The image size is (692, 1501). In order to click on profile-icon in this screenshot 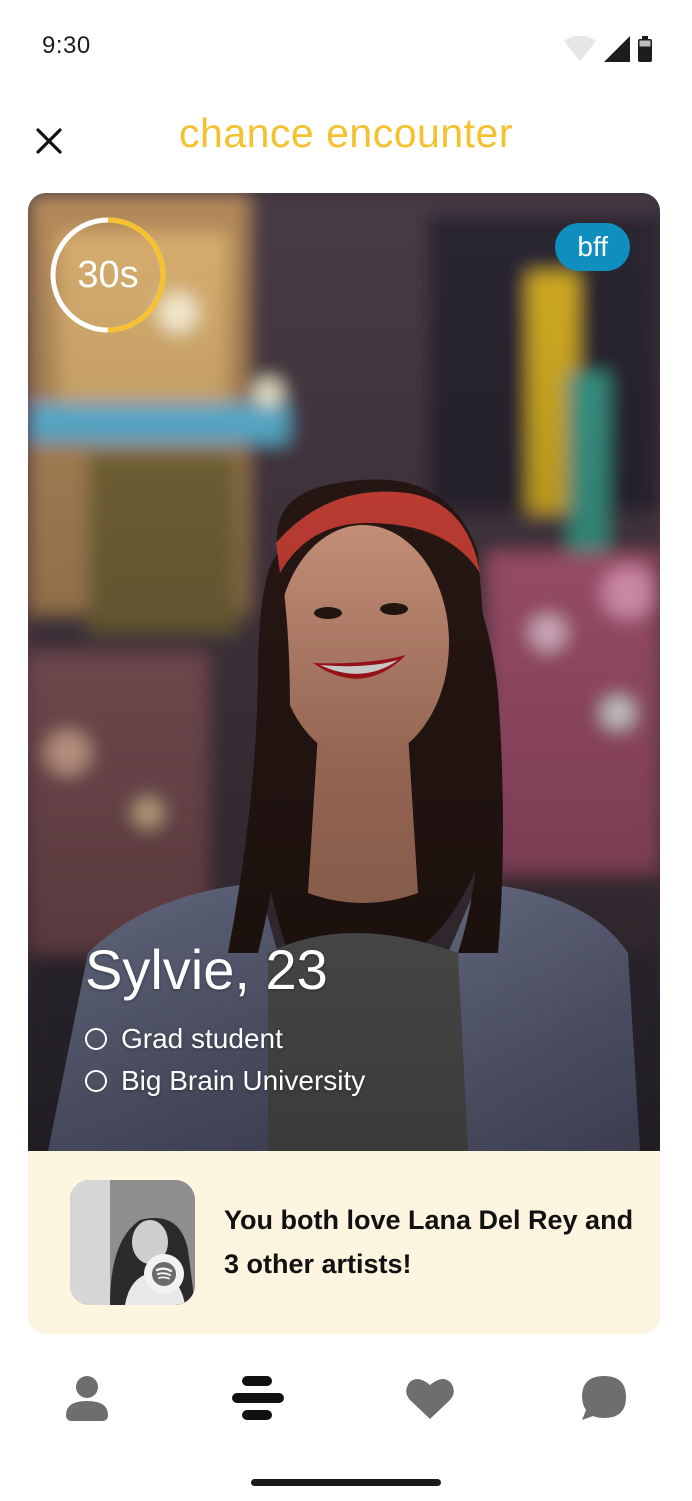, I will do `click(87, 1398)`.